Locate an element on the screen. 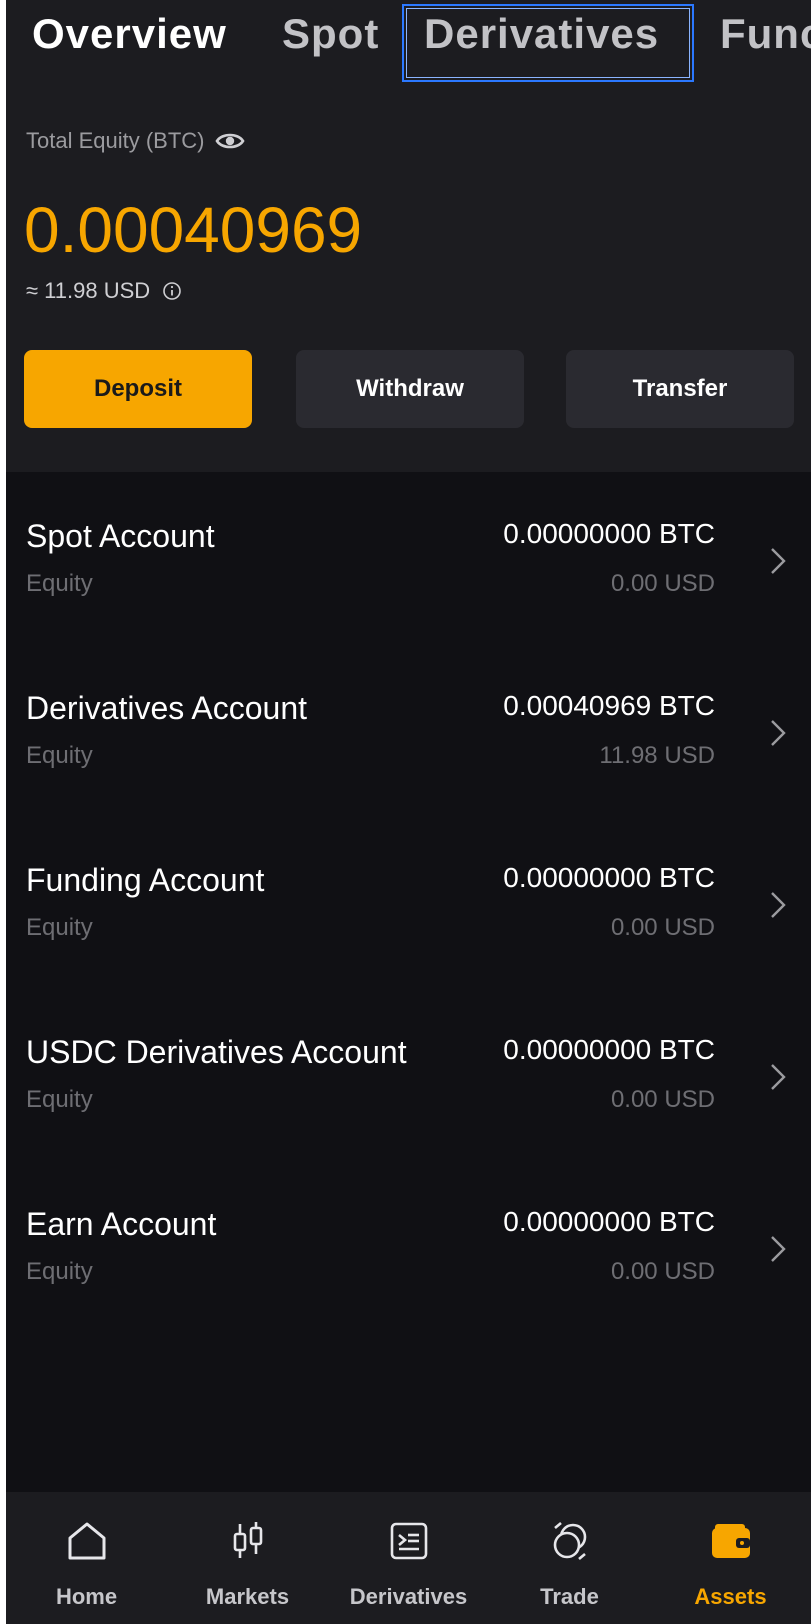 The width and height of the screenshot is (811, 1624). bottom-nav: Home Markets Derivatives Trade Assets is located at coordinates (408, 1558).